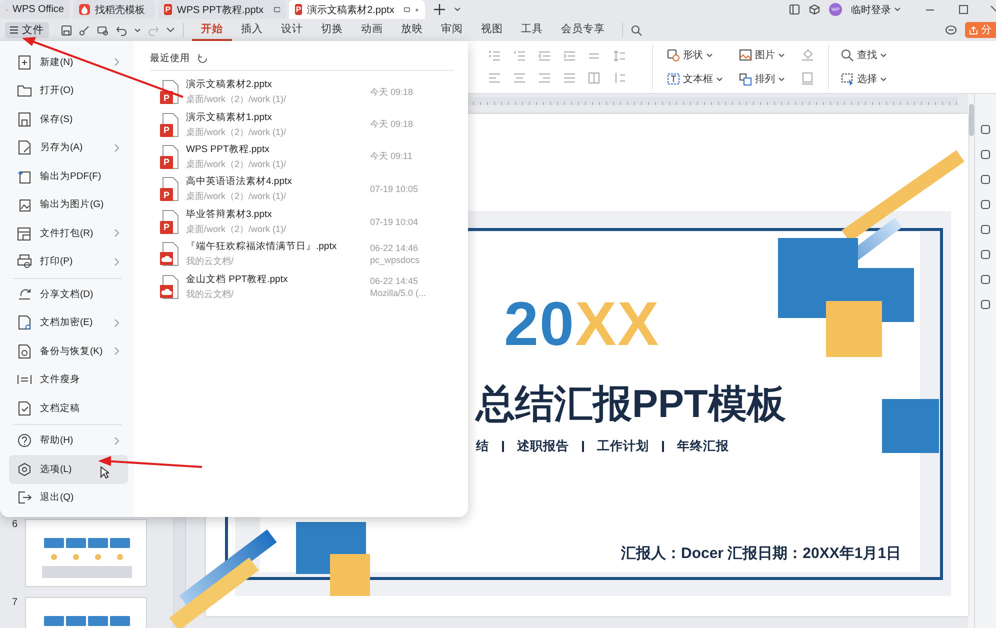 The width and height of the screenshot is (996, 628). I want to click on file-time: 07-19 10:05, so click(394, 189).